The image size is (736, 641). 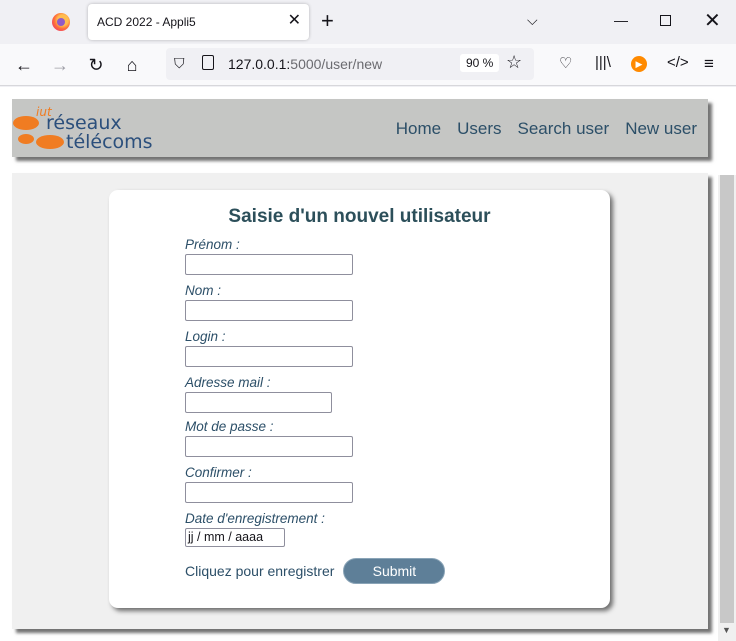 What do you see at coordinates (179, 63) in the screenshot?
I see `shield-icon: ⛉` at bounding box center [179, 63].